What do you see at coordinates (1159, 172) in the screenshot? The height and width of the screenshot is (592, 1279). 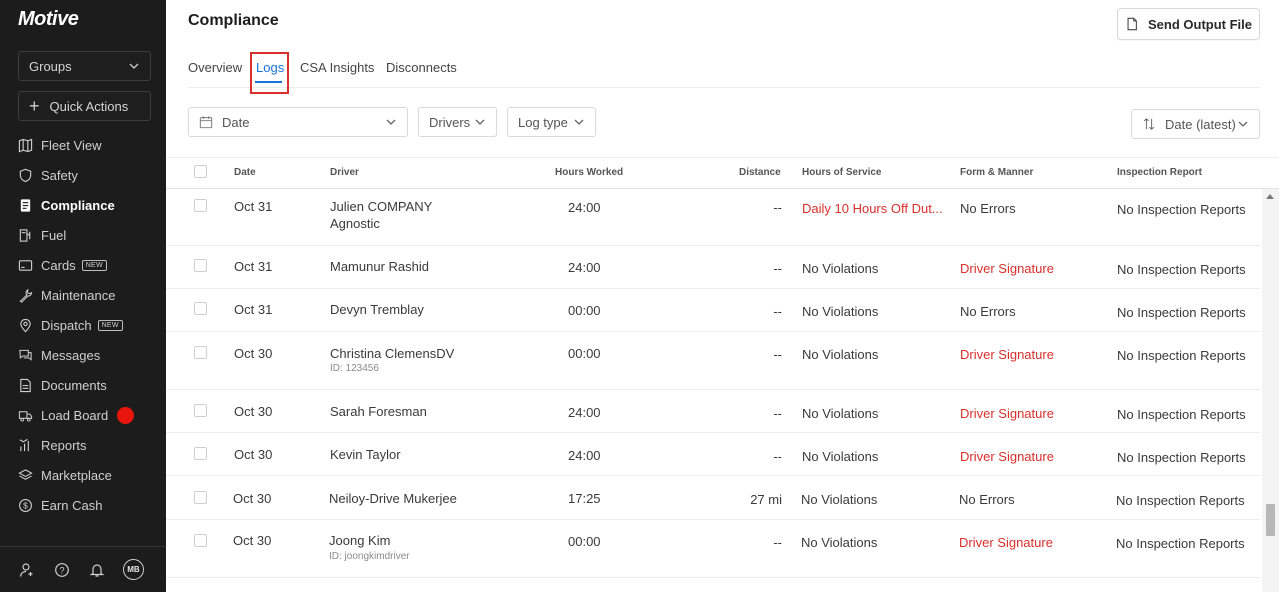 I see `column-header-inspection-report: Inspection Report` at bounding box center [1159, 172].